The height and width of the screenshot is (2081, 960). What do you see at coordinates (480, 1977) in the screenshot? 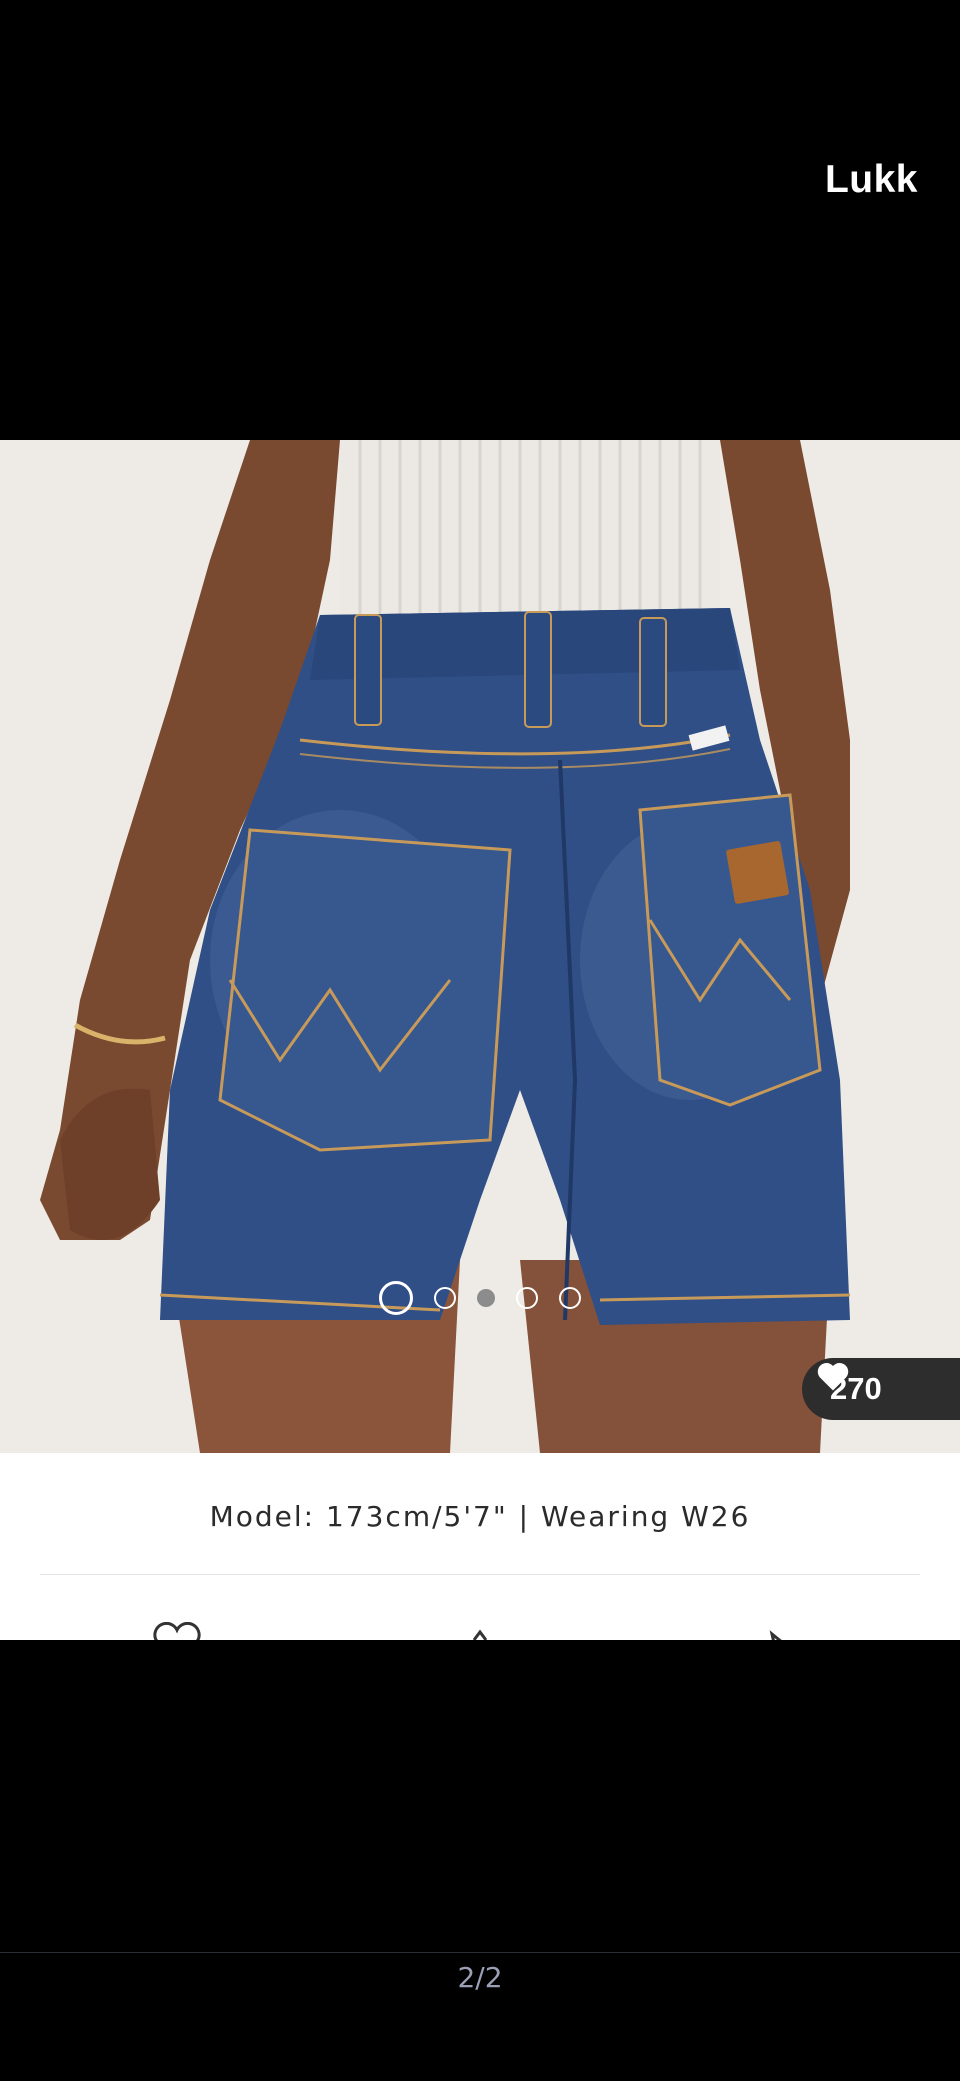
I see `page-indicator: 2/2` at bounding box center [480, 1977].